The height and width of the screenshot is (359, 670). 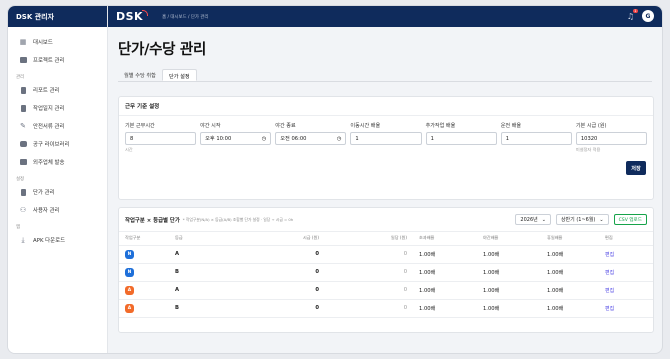 I want to click on sidebar-item-worklogs: 작업일지 관리, so click(x=57, y=108).